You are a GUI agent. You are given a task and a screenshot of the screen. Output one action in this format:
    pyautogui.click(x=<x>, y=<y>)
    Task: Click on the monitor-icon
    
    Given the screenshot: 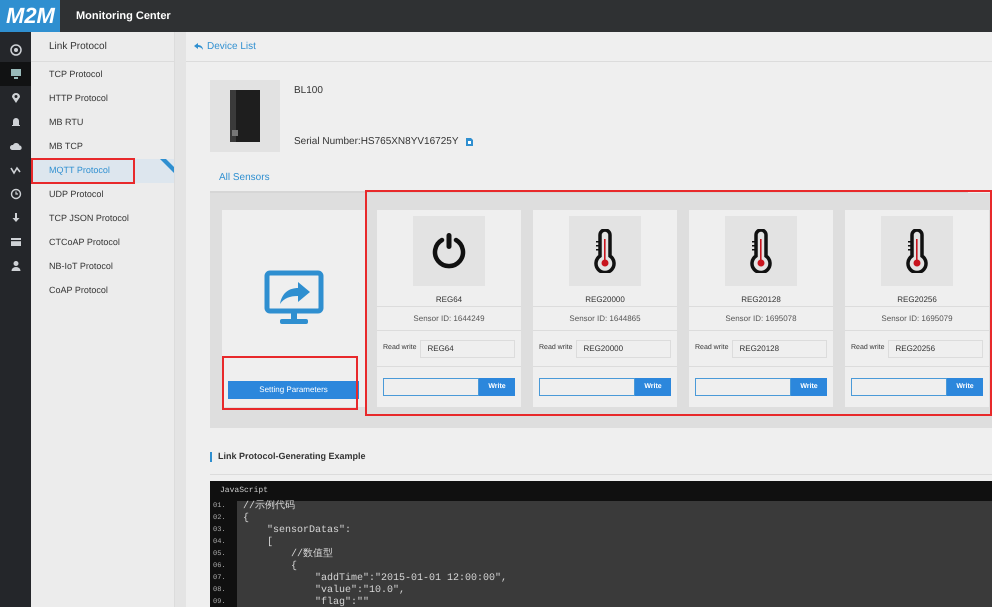 What is the action you would take?
    pyautogui.click(x=16, y=74)
    